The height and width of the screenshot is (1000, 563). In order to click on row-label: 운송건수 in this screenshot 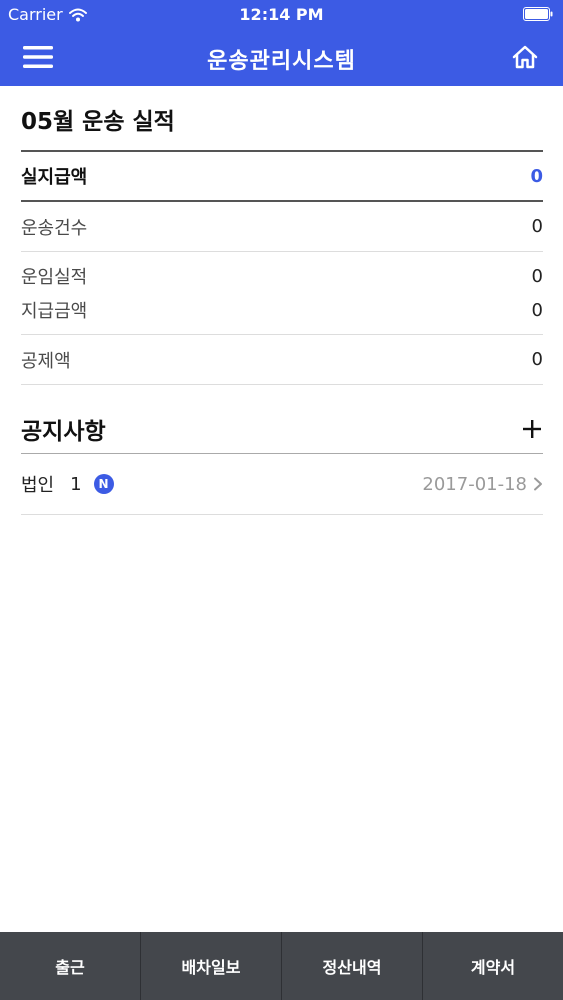, I will do `click(54, 228)`.